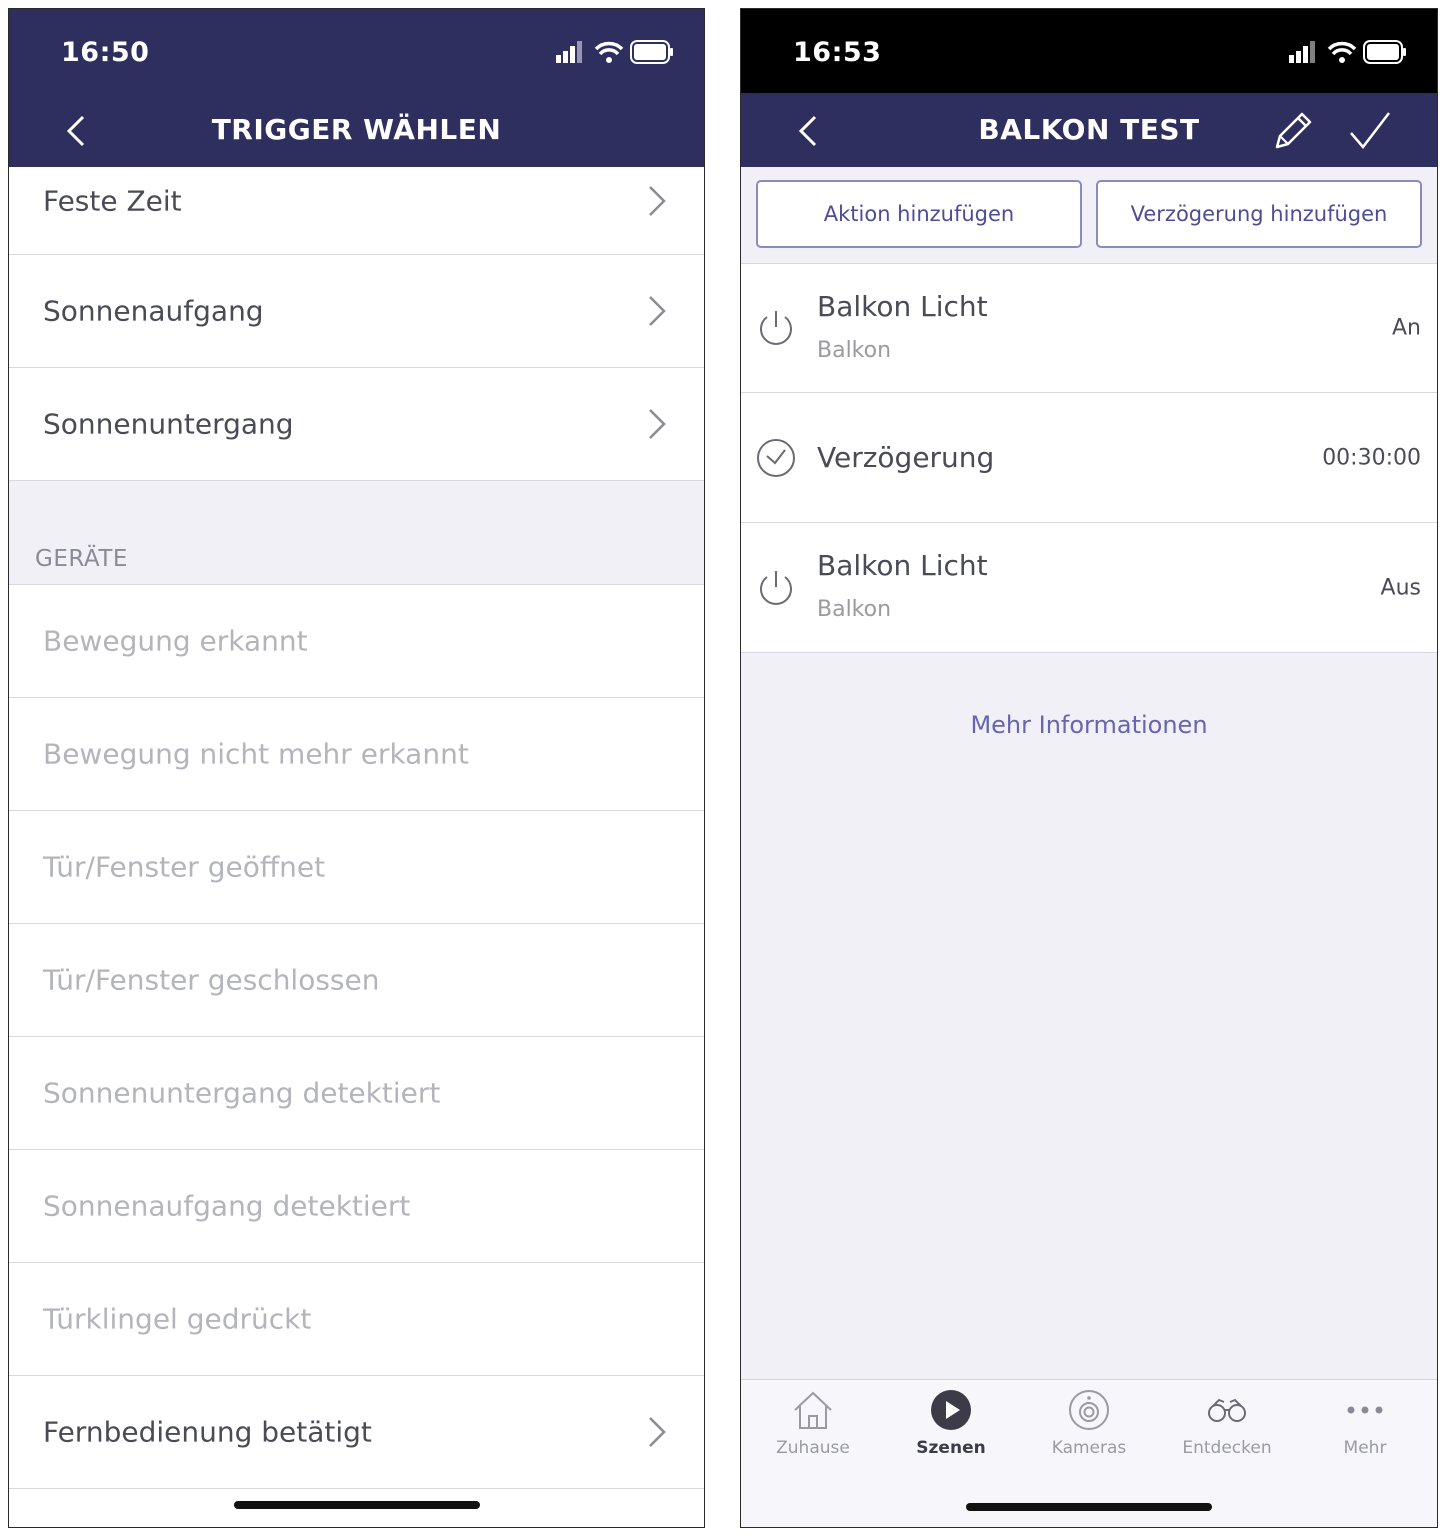 The width and height of the screenshot is (1447, 1536). Describe the element at coordinates (1370, 131) in the screenshot. I see `checkmark-icon` at that location.